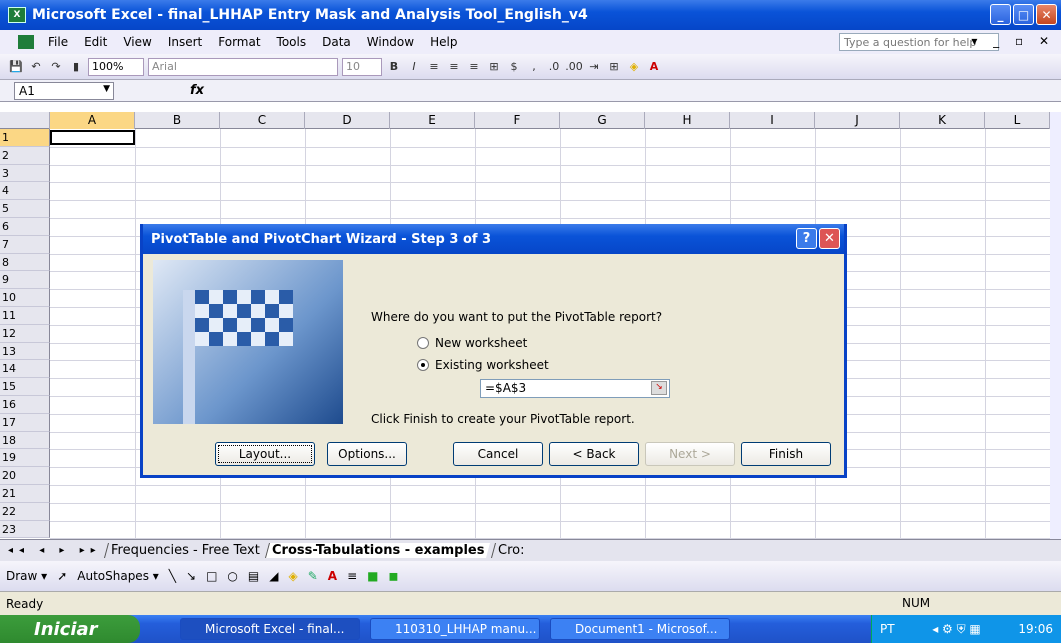 Image resolution: width=1061 pixels, height=643 pixels. What do you see at coordinates (857, 120) in the screenshot?
I see `column-header: J` at bounding box center [857, 120].